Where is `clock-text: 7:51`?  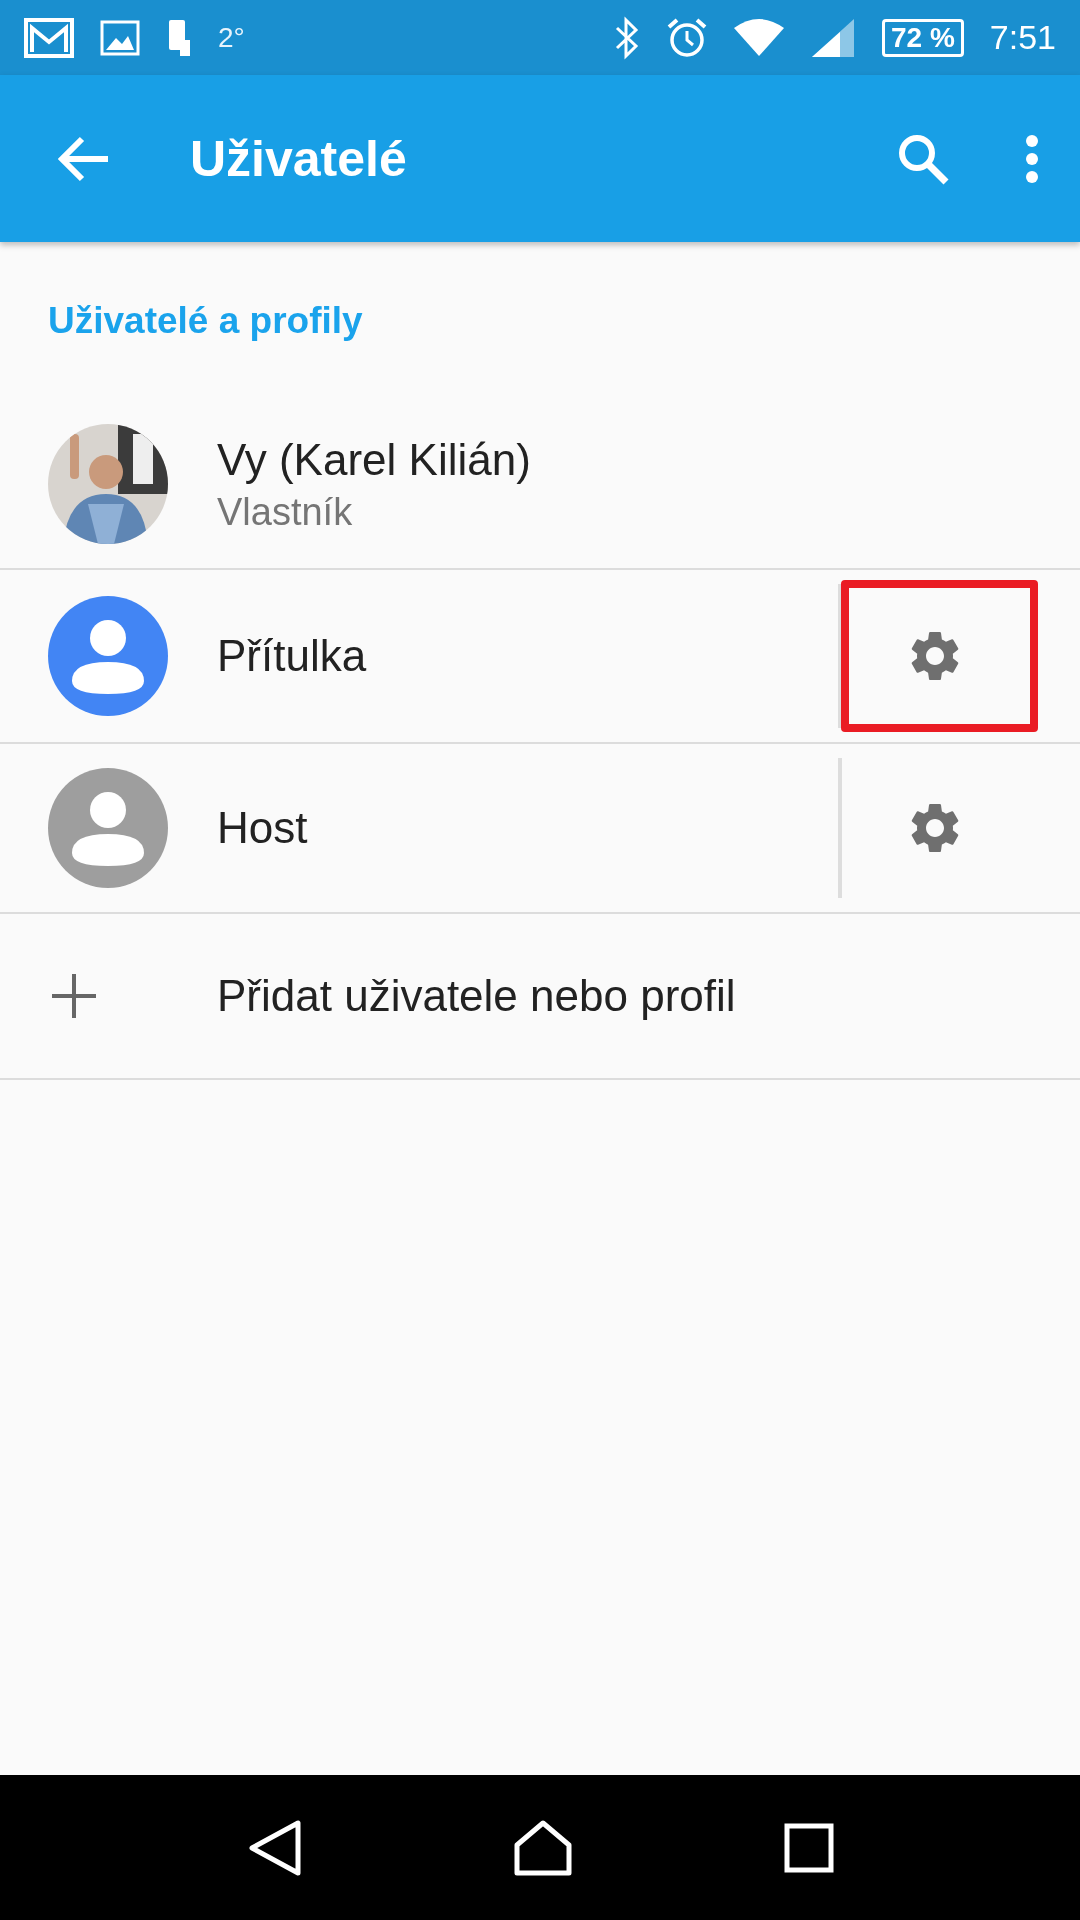 clock-text: 7:51 is located at coordinates (1022, 37).